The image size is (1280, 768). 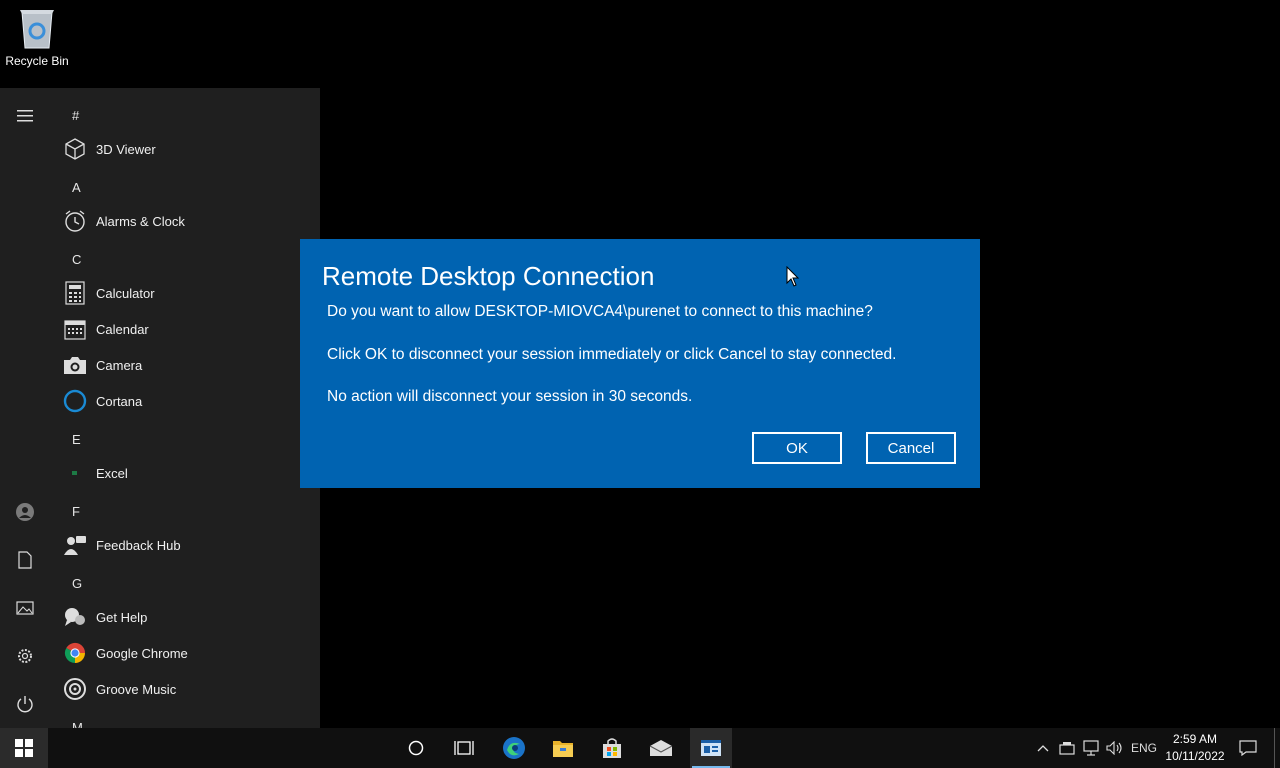 I want to click on recycle-bin-icon, so click(x=37, y=28).